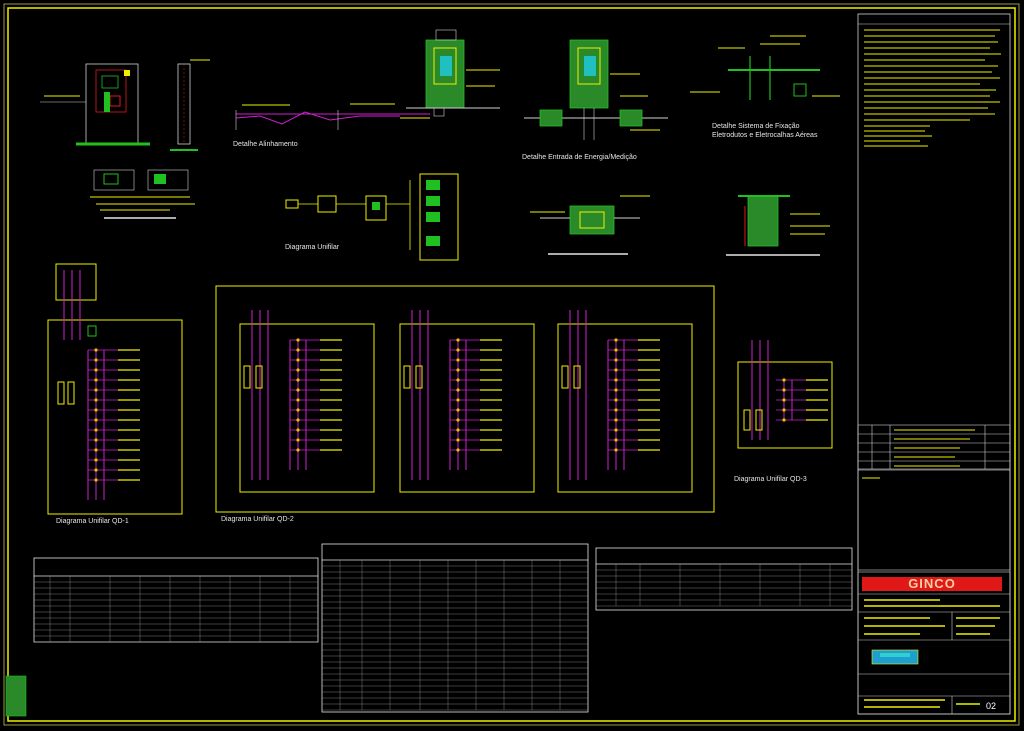 The image size is (1024, 731). Describe the element at coordinates (756, 126) in the screenshot. I see `caption-fixacao-1: Detalhe Sistema de Fixação` at that location.